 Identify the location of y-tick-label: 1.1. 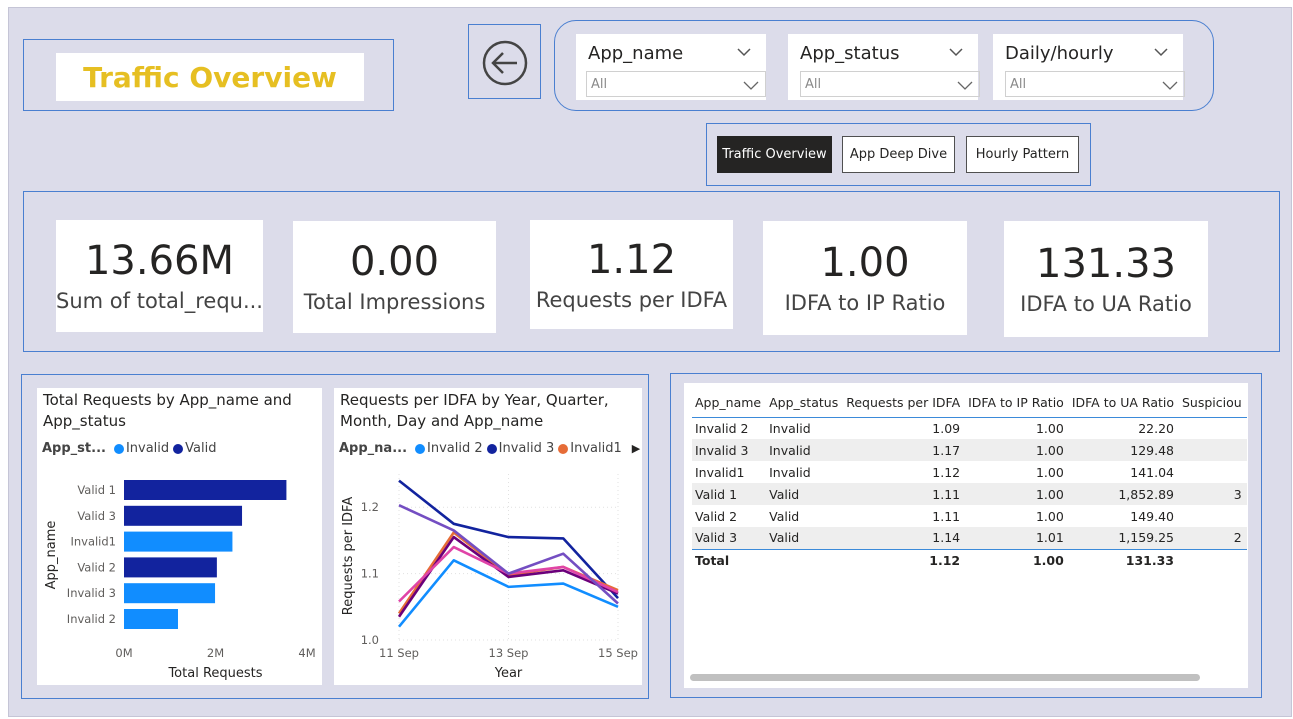
(370, 574).